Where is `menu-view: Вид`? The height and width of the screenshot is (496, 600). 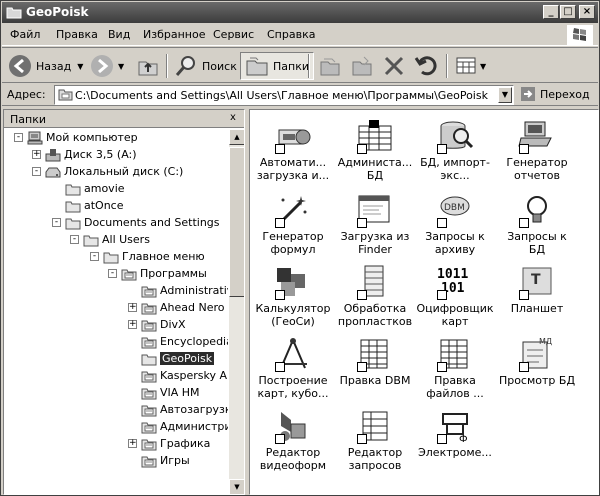
menu-view: Вид is located at coordinates (119, 34).